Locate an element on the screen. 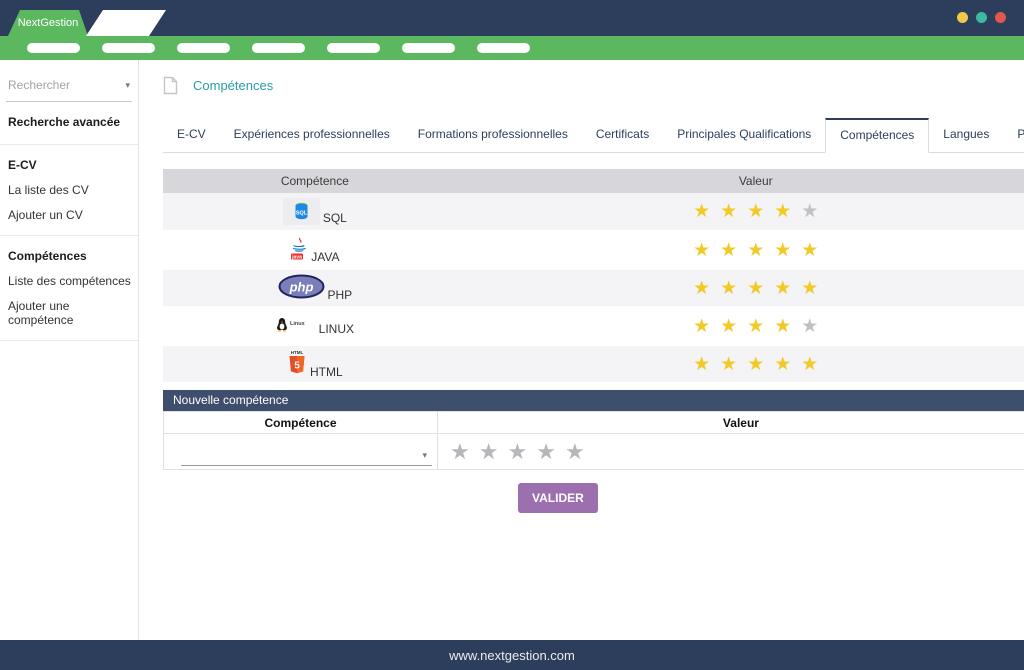 The width and height of the screenshot is (1024, 670). new-skill-table: Compétence Valeur Supprimer ▾ ★ ★ ★ ★ ★ is located at coordinates (593, 440).